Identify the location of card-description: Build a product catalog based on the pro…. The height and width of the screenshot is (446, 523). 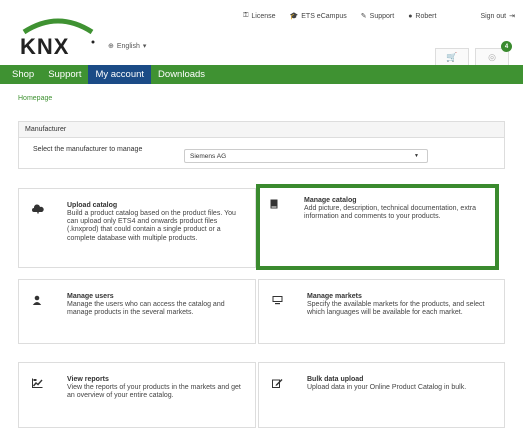
(151, 226).